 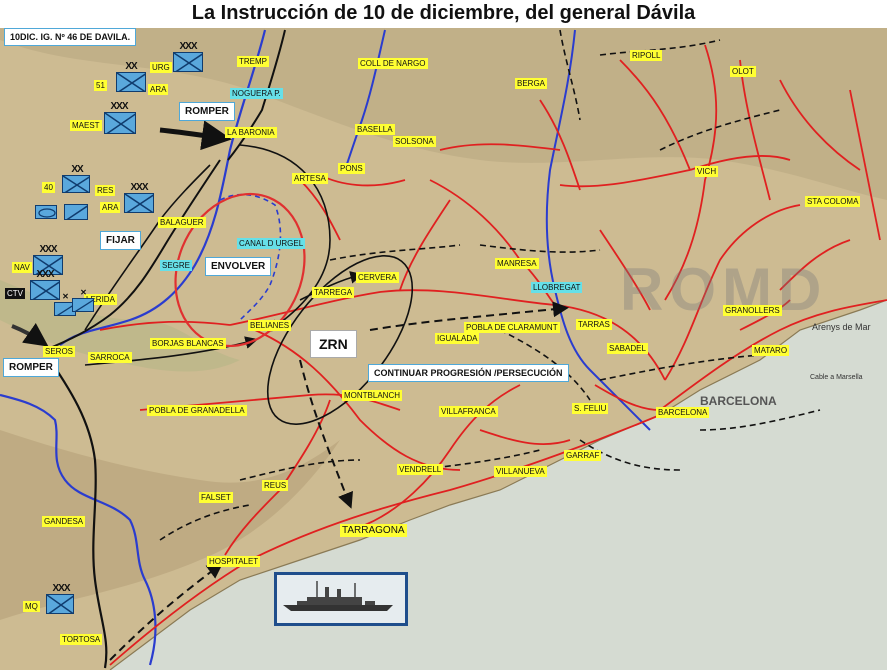 I want to click on header-box: 10DIC. IG. Nº 46 DE DAVILA., so click(x=70, y=37).